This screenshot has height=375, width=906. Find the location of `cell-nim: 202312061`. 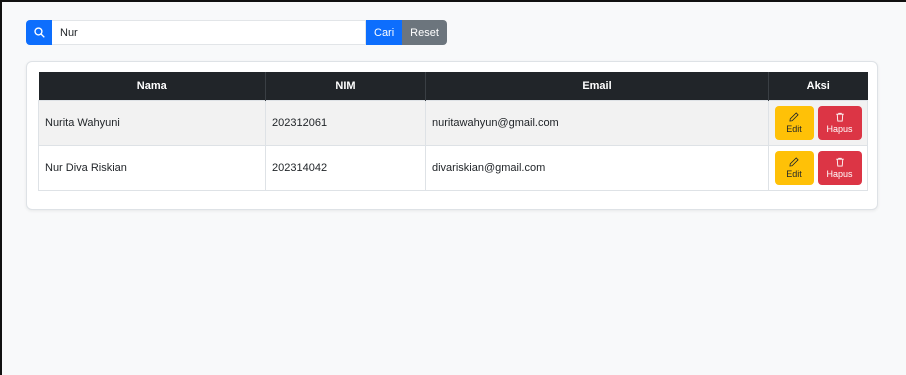

cell-nim: 202312061 is located at coordinates (345, 123).